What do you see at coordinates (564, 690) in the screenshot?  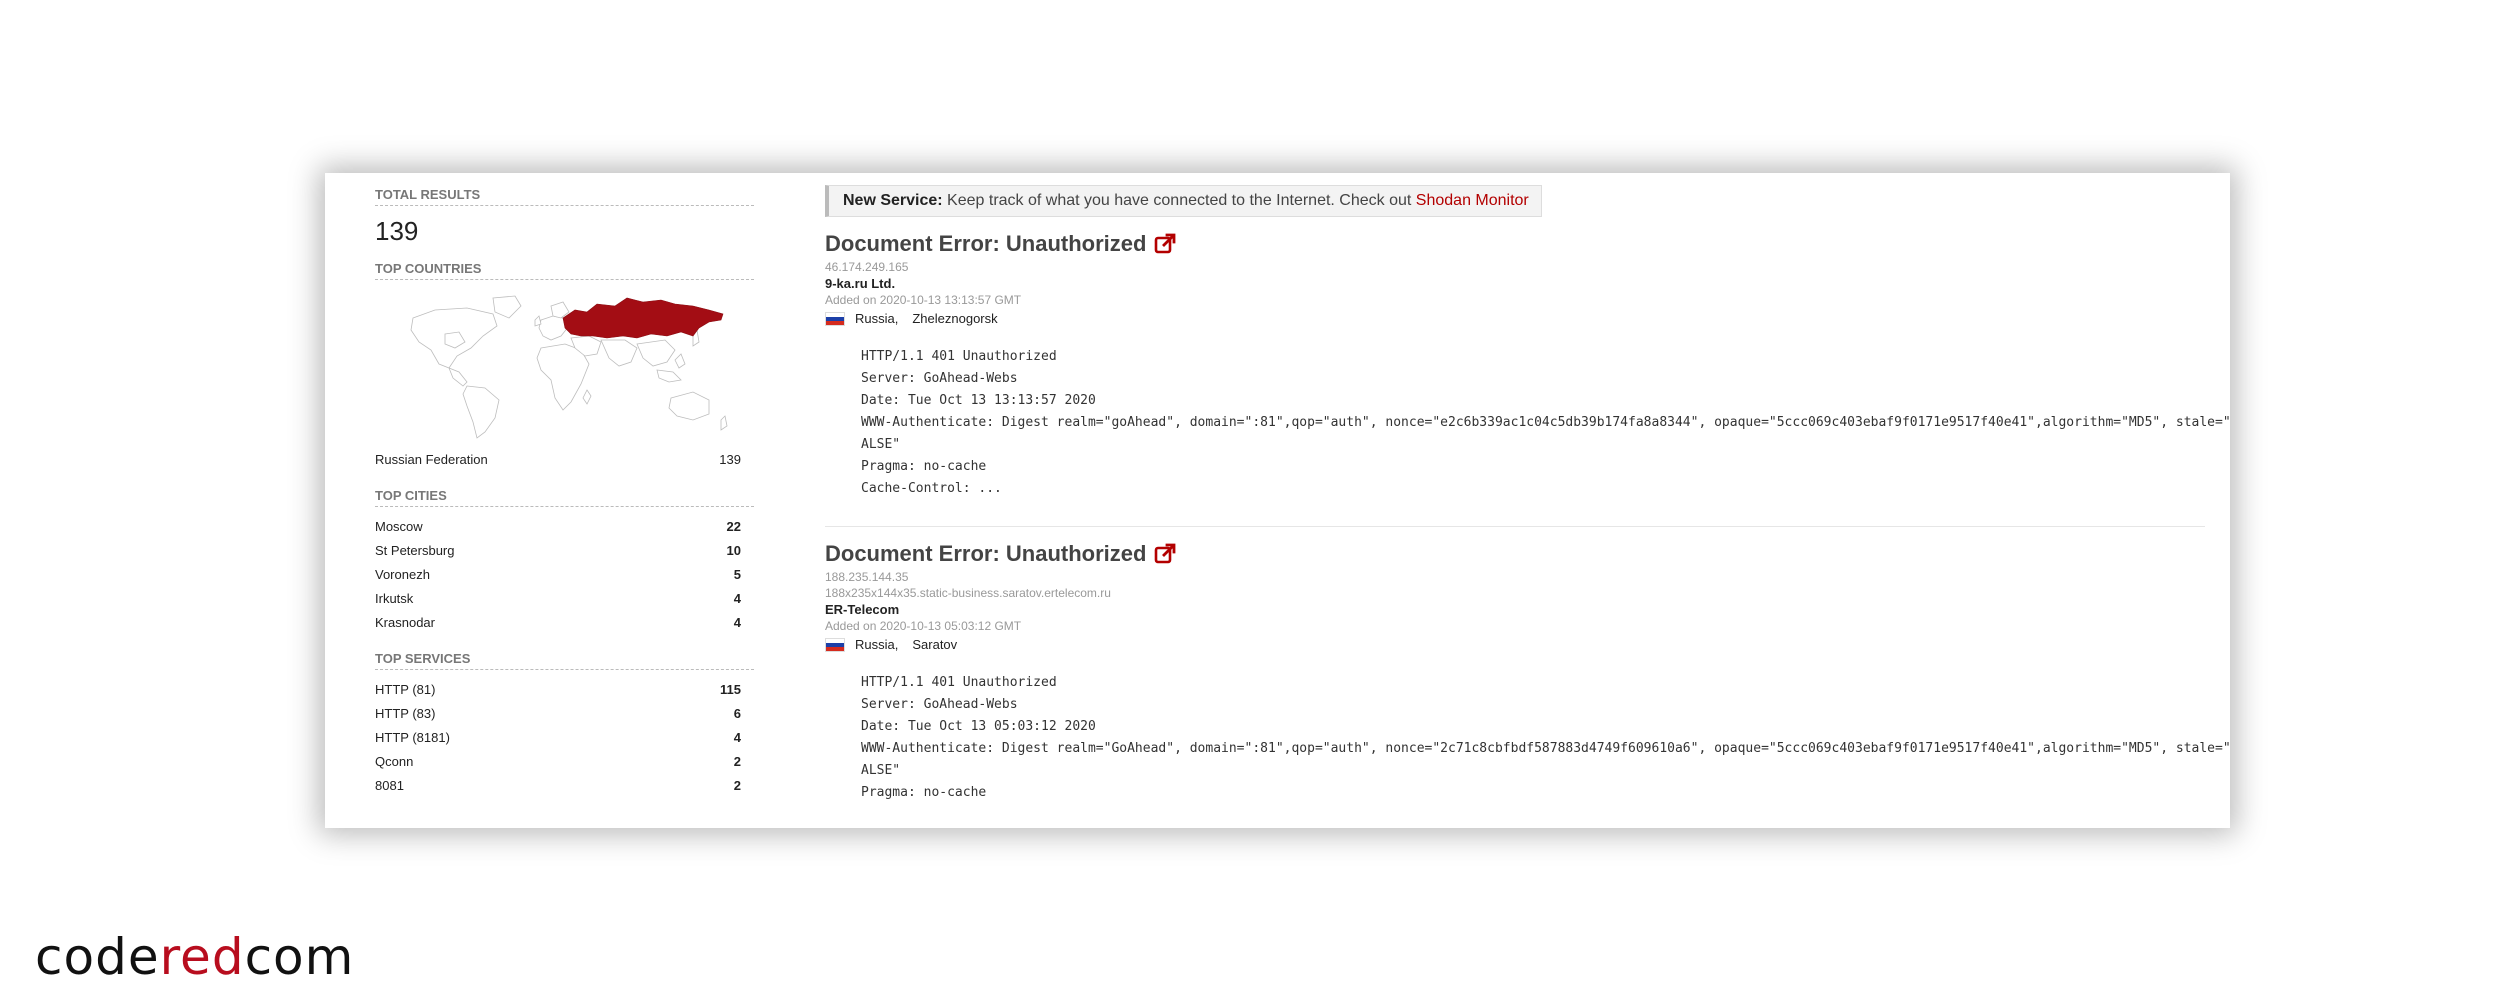 I see `service-row: HTTP (81) 115` at bounding box center [564, 690].